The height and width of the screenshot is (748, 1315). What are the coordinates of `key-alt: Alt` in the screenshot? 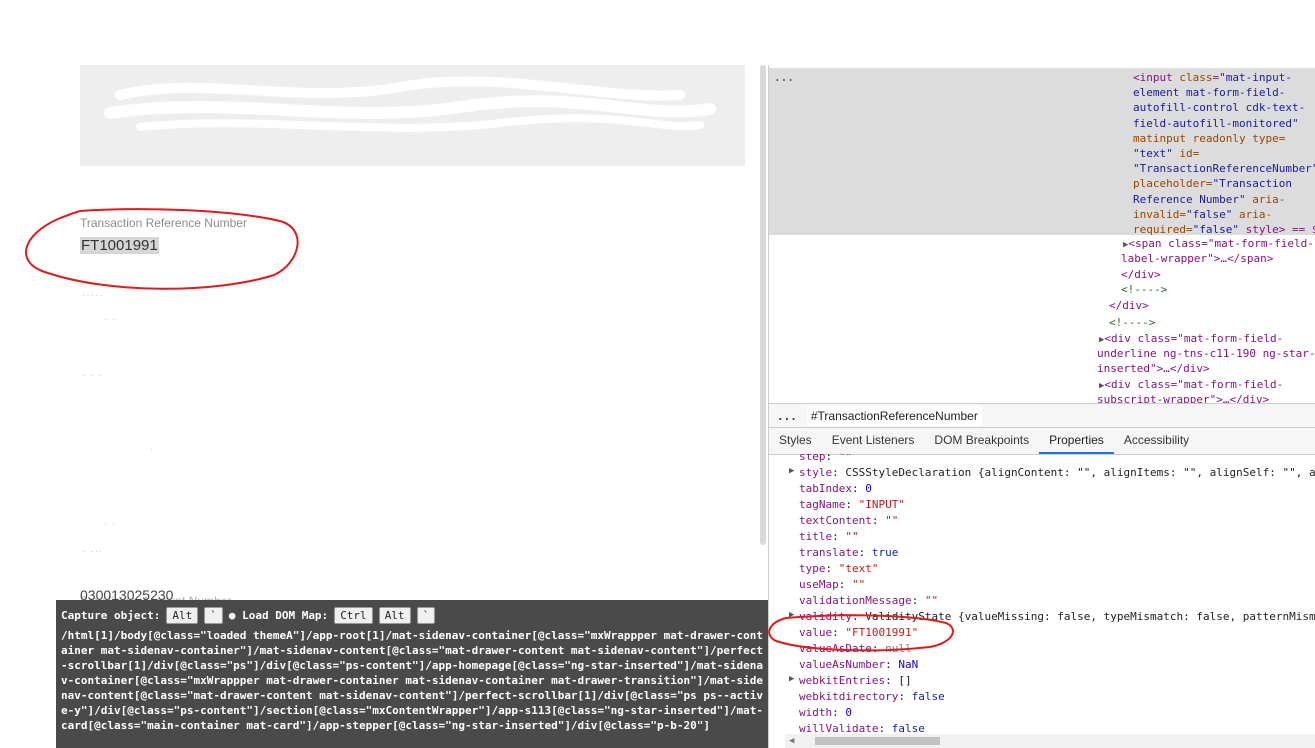 It's located at (394, 615).